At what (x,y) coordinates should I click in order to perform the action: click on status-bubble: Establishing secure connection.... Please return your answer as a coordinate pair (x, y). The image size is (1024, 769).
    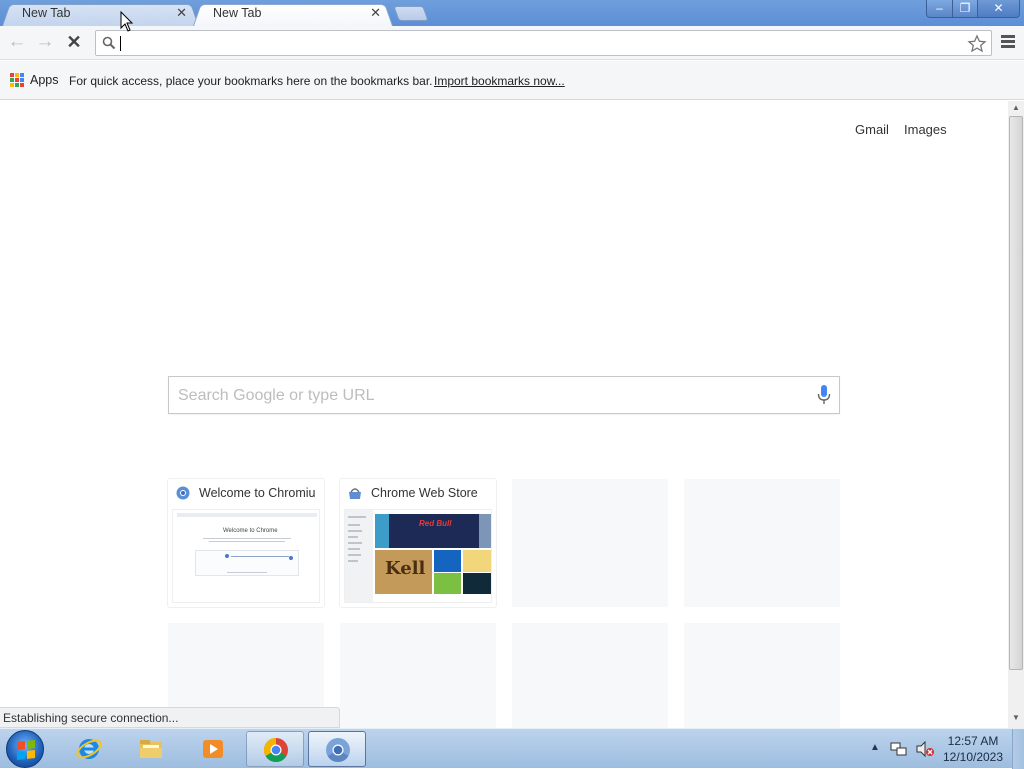
    Looking at the image, I should click on (170, 717).